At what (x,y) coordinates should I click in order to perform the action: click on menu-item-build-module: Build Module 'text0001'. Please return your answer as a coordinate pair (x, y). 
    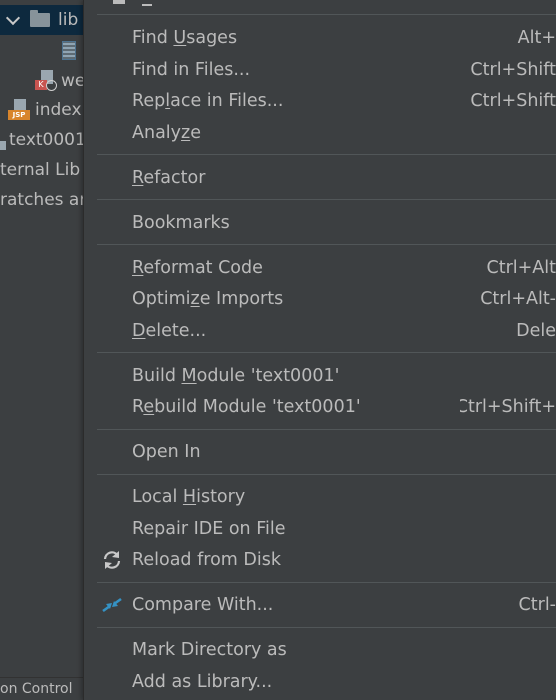
    Looking at the image, I should click on (320, 376).